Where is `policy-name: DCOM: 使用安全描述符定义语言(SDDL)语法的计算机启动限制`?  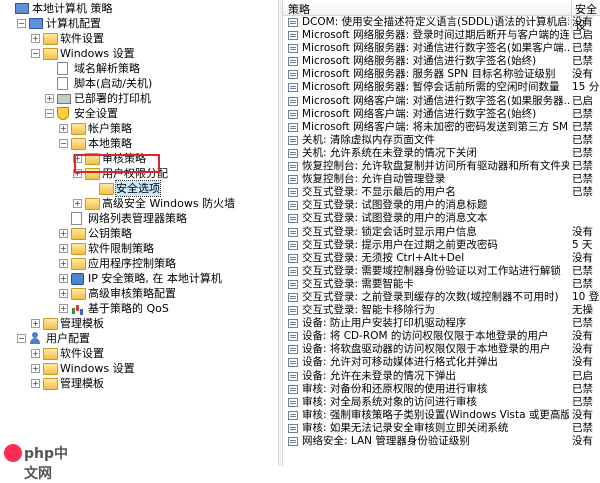 policy-name: DCOM: 使用安全描述符定义语言(SDDL)语法的计算机启动限制 is located at coordinates (435, 22).